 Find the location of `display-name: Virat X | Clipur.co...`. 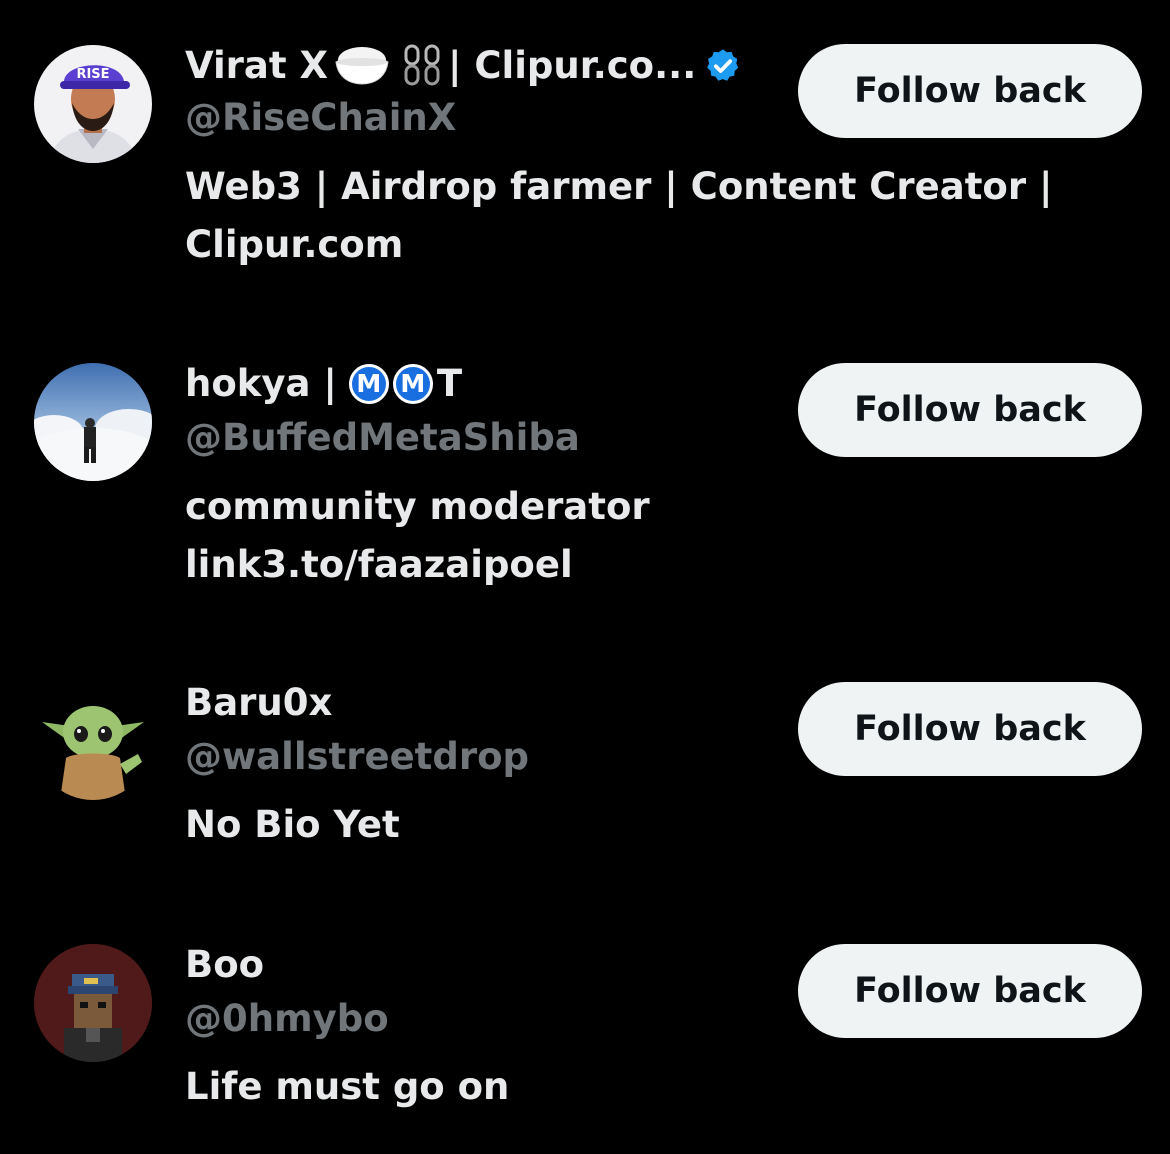

display-name: Virat X | Clipur.co... is located at coordinates (463, 66).